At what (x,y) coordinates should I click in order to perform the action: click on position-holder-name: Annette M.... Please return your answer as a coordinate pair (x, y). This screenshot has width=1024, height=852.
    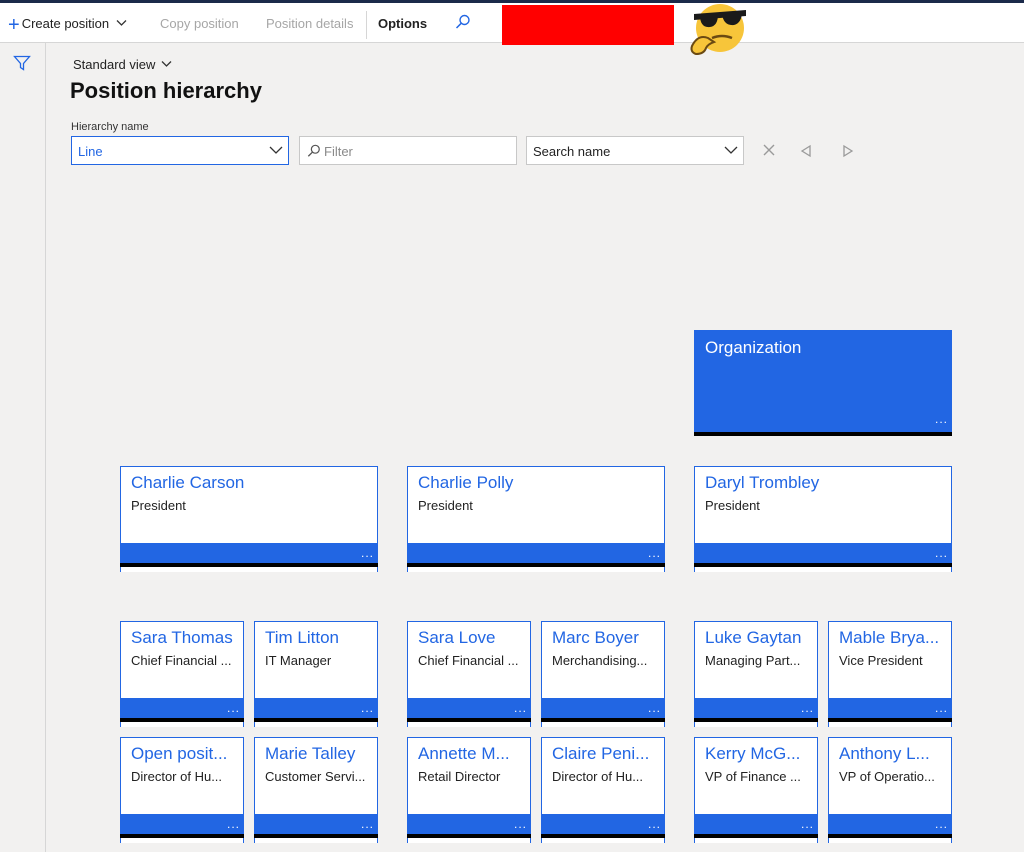
    Looking at the image, I should click on (464, 753).